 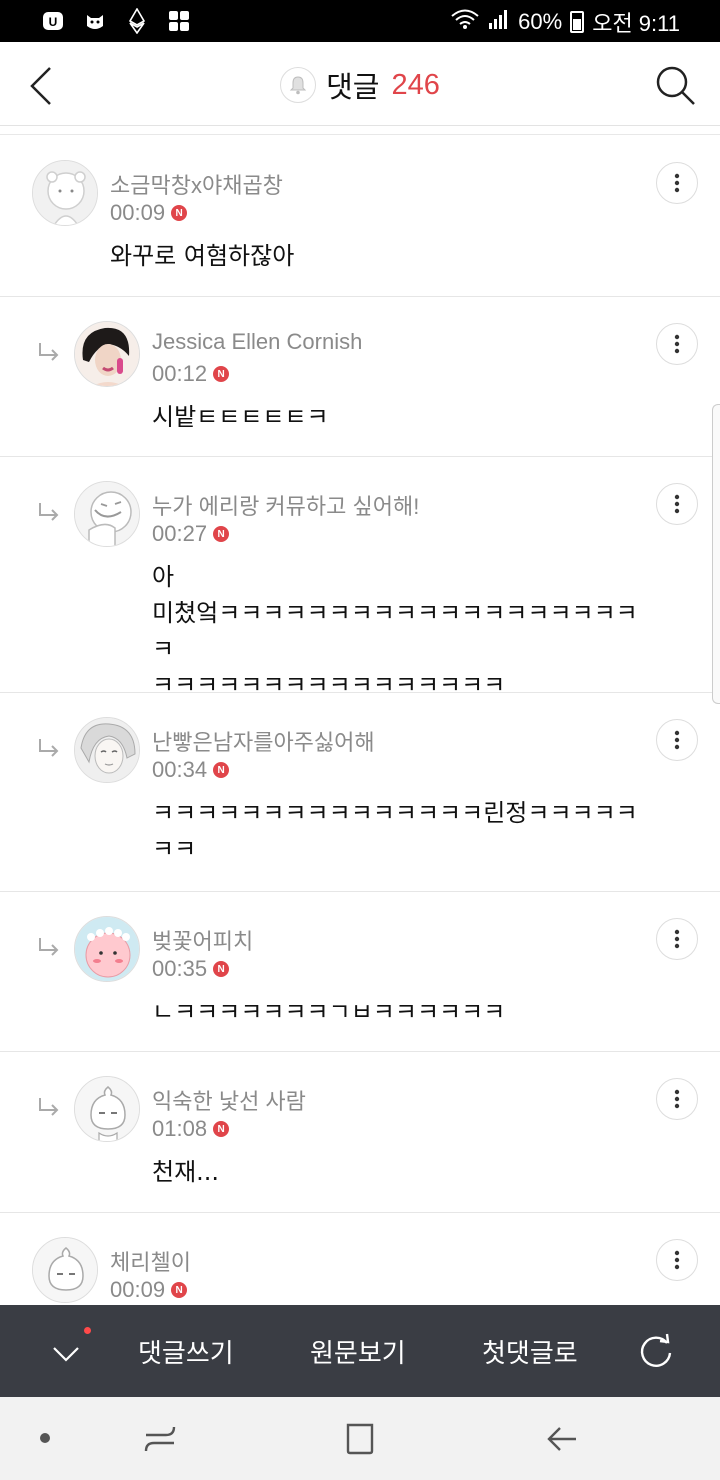 I want to click on comment-meta: 01:08 N, so click(x=191, y=1129).